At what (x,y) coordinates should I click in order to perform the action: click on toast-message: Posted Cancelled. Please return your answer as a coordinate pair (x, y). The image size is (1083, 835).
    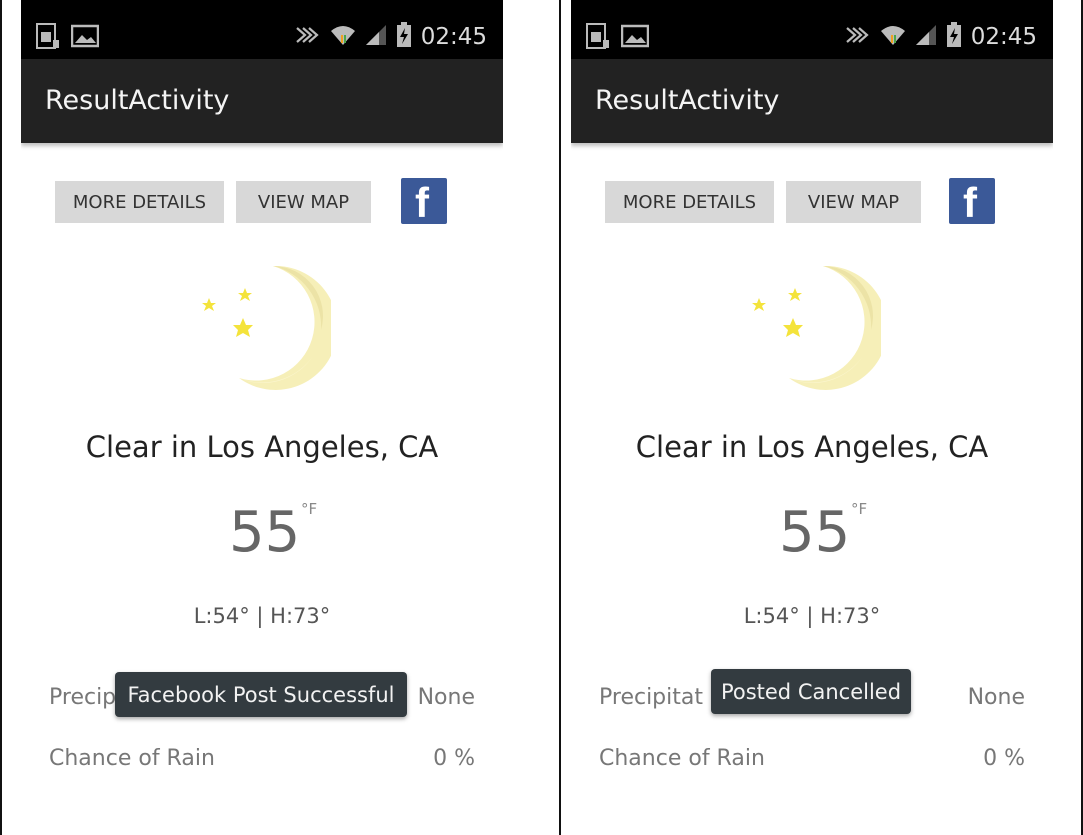
    Looking at the image, I should click on (811, 691).